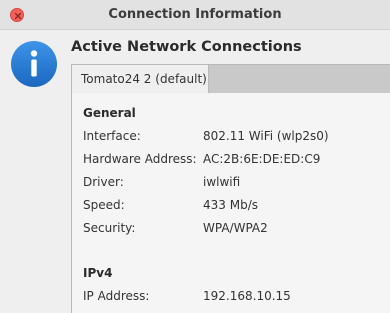 Image resolution: width=390 pixels, height=313 pixels. Describe the element at coordinates (109, 228) in the screenshot. I see `security-label: Security:` at that location.